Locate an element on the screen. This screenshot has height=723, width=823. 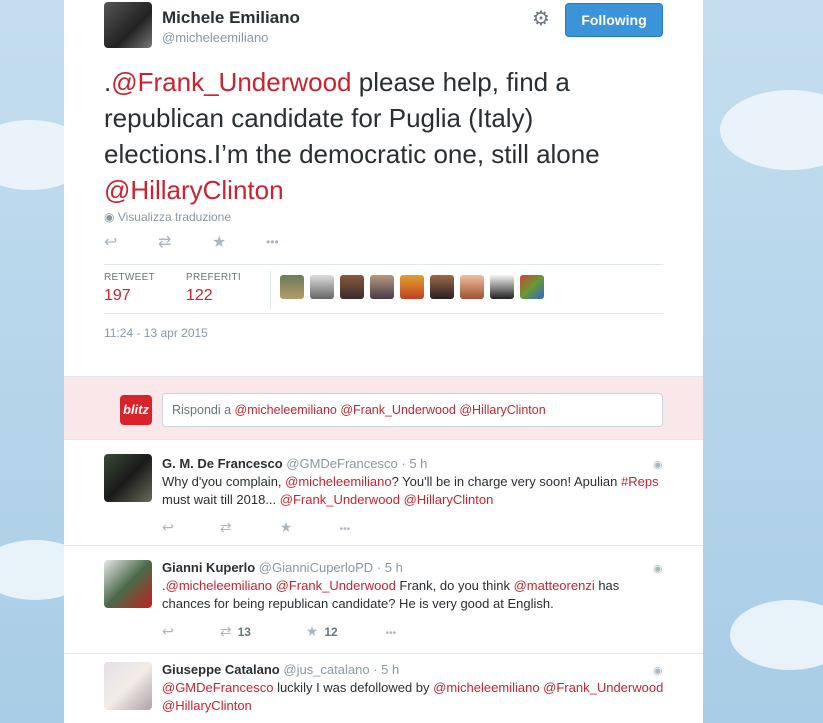
hashtag-link: #Reps is located at coordinates (640, 481).